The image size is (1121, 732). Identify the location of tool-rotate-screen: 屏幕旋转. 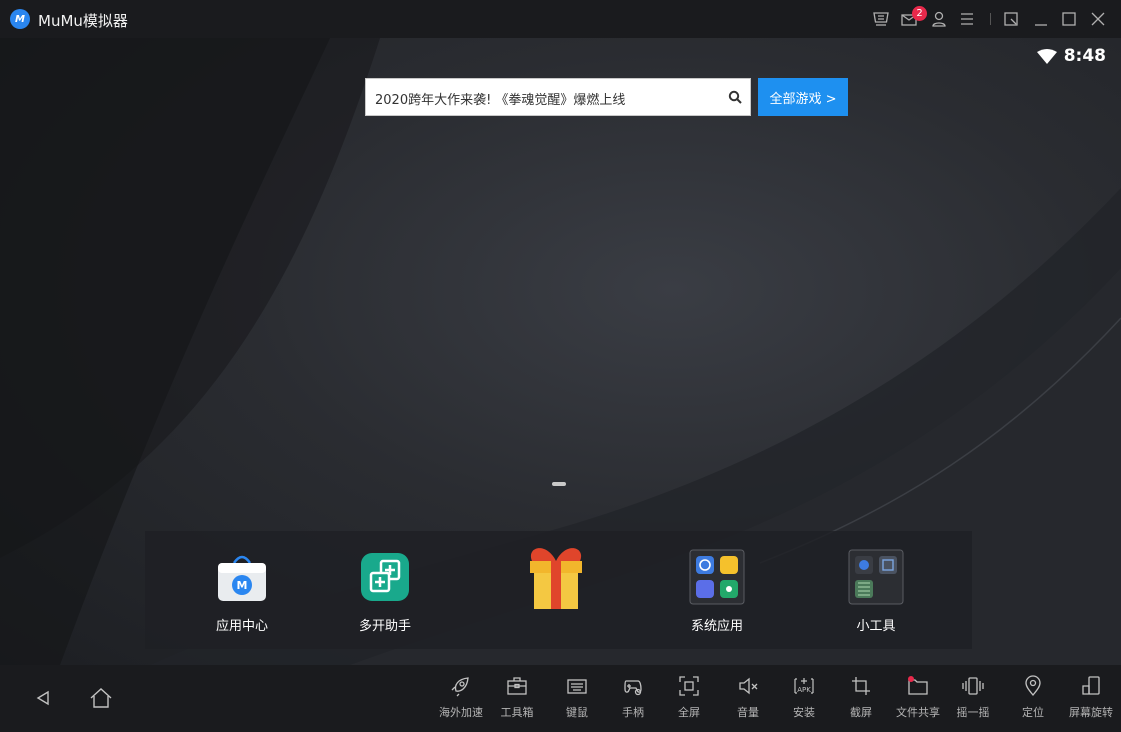
(1091, 696).